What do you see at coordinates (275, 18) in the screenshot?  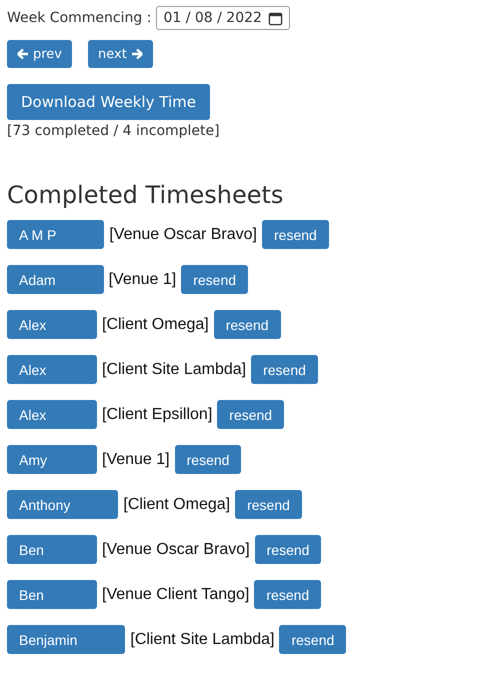 I see `calendar-icon` at bounding box center [275, 18].